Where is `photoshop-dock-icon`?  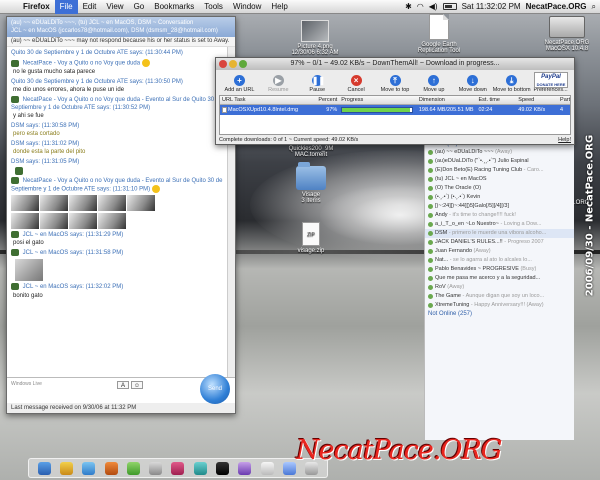
photoshop-dock-icon is located at coordinates (245, 468).